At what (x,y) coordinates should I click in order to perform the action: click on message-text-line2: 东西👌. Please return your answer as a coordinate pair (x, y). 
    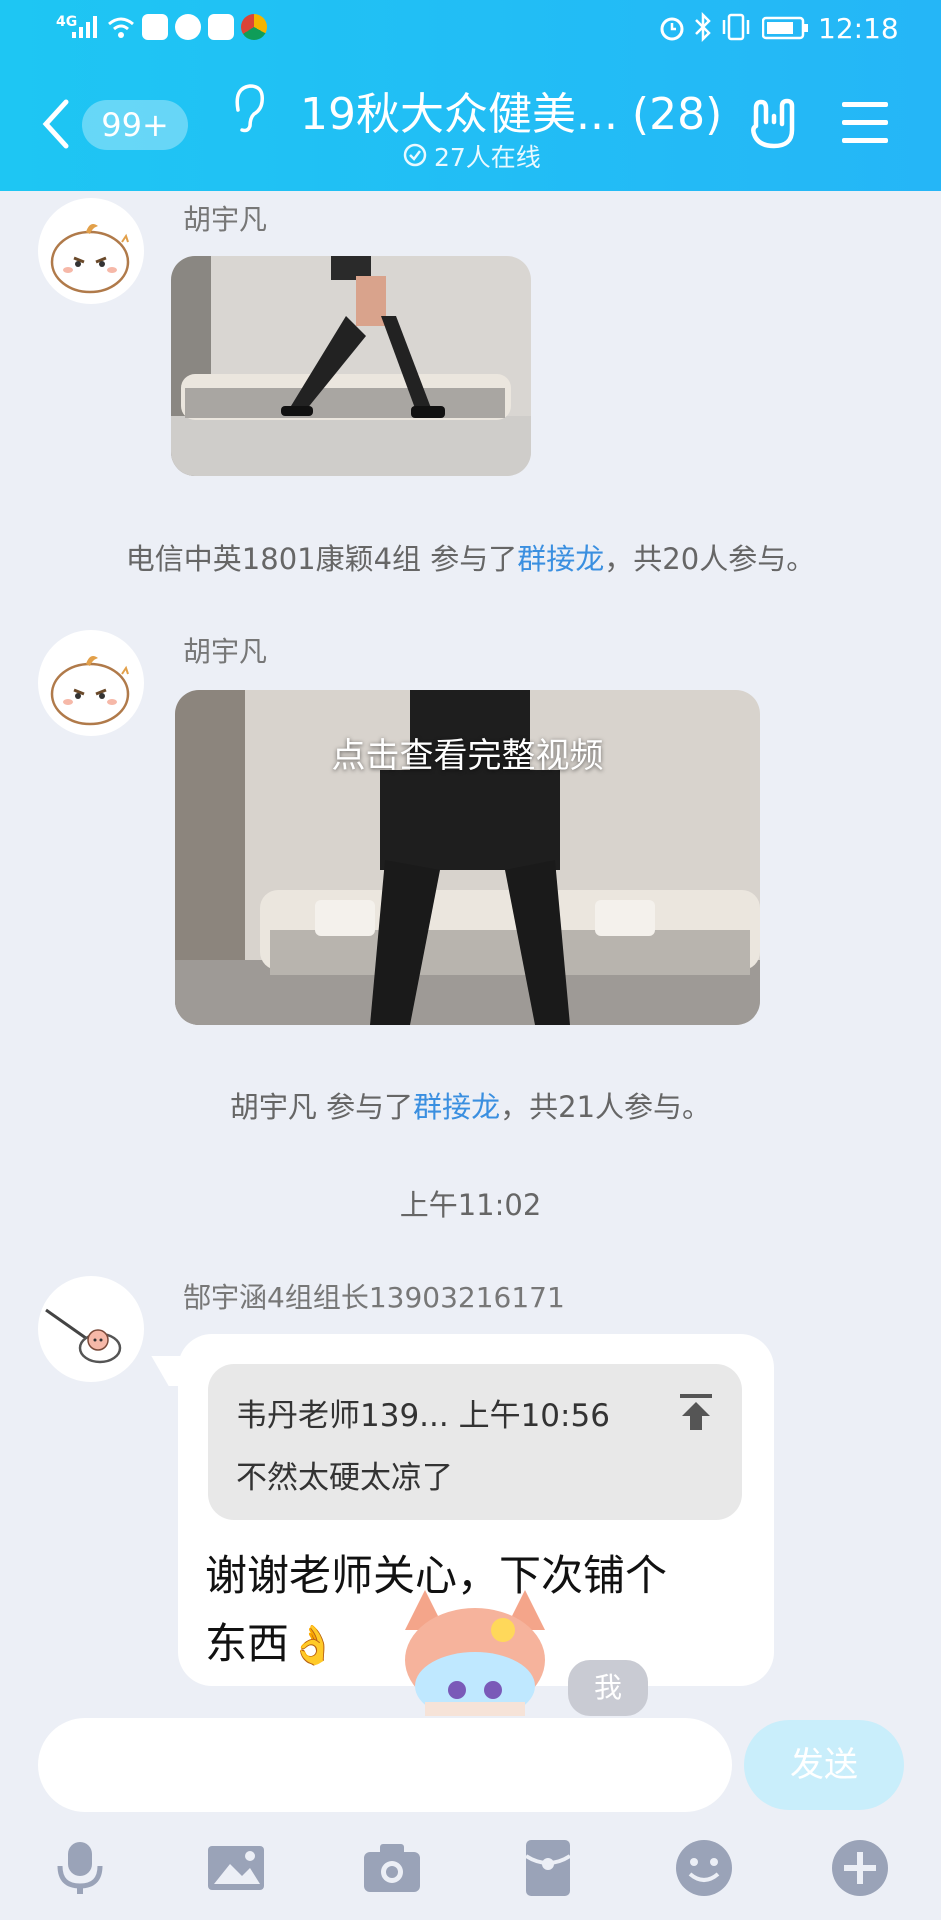
    Looking at the image, I should click on (270, 1640).